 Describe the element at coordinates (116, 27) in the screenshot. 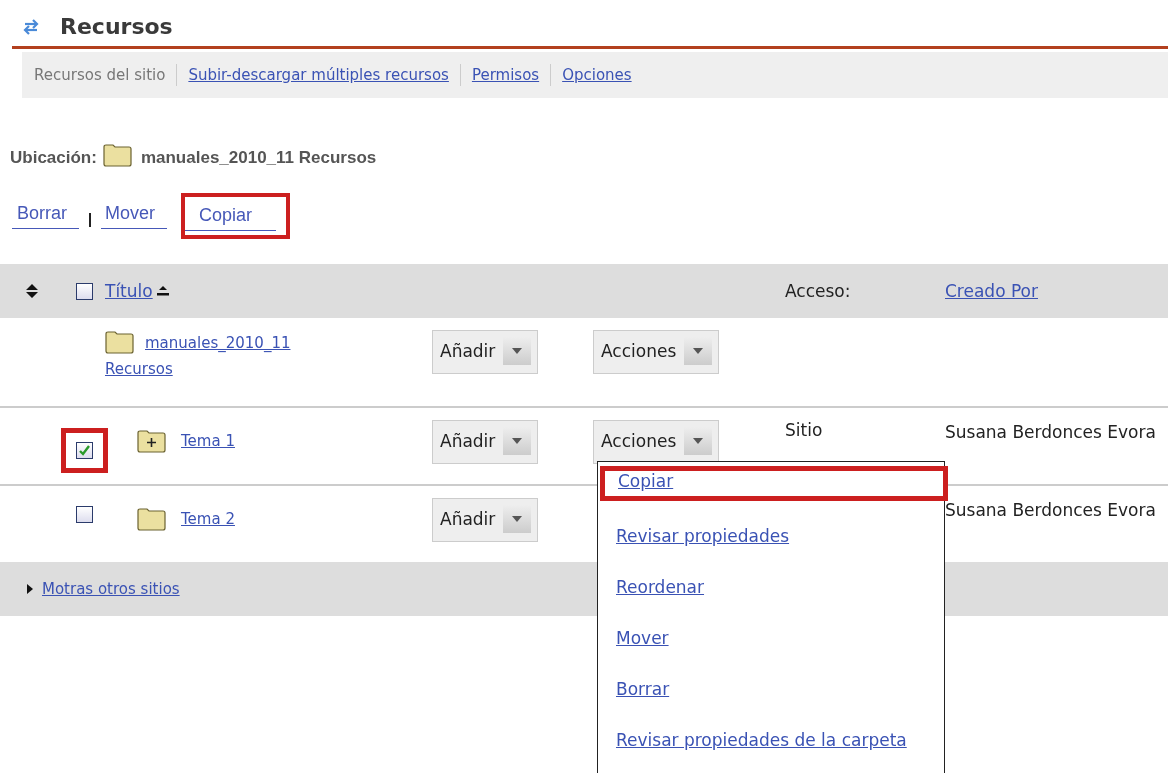

I see `page-title: Recursos` at that location.